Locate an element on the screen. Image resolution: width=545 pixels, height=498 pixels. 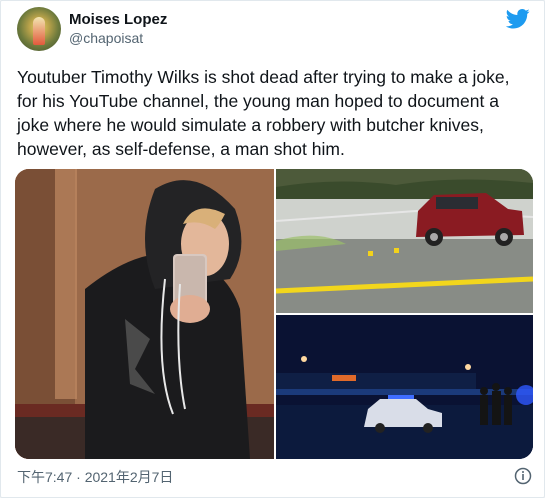
photo-night-scene is located at coordinates (404, 387).